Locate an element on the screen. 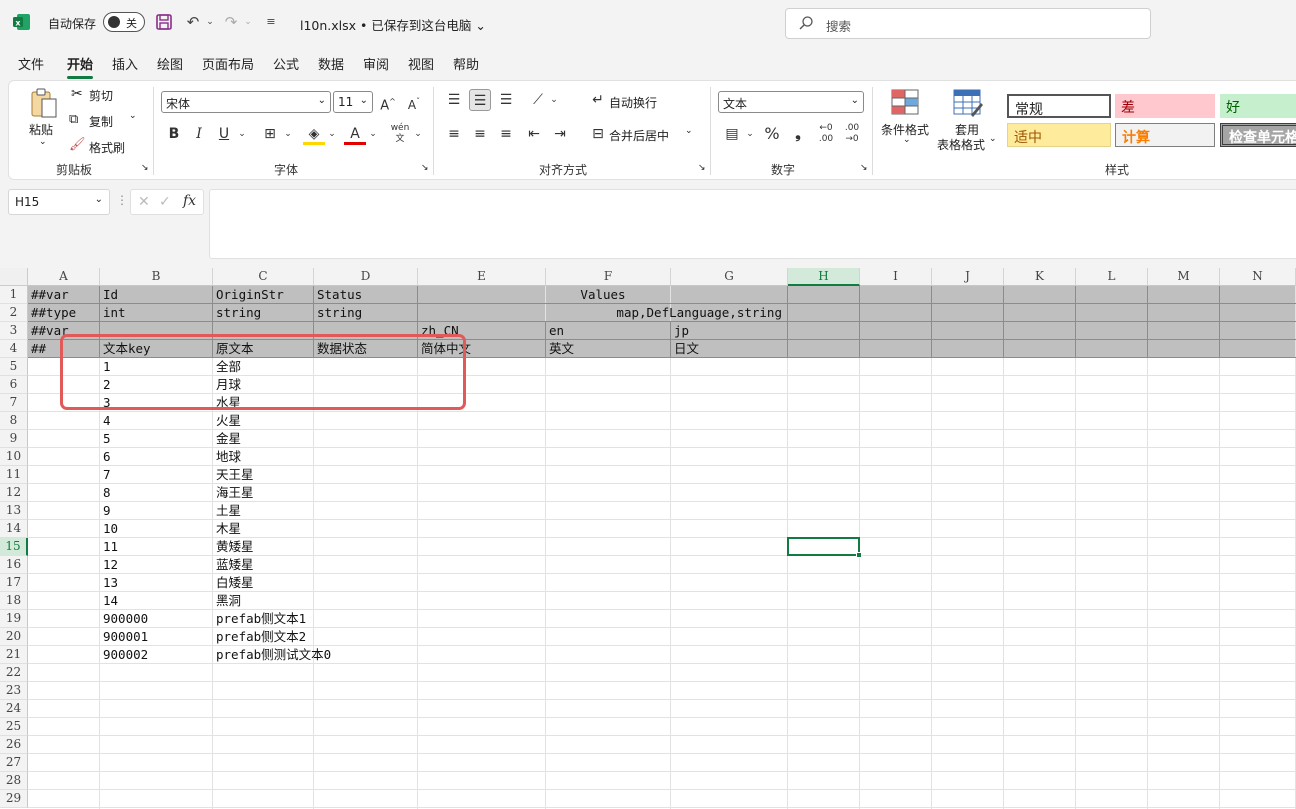 Image resolution: width=1296 pixels, height=809 pixels. column-header-d: D is located at coordinates (366, 277).